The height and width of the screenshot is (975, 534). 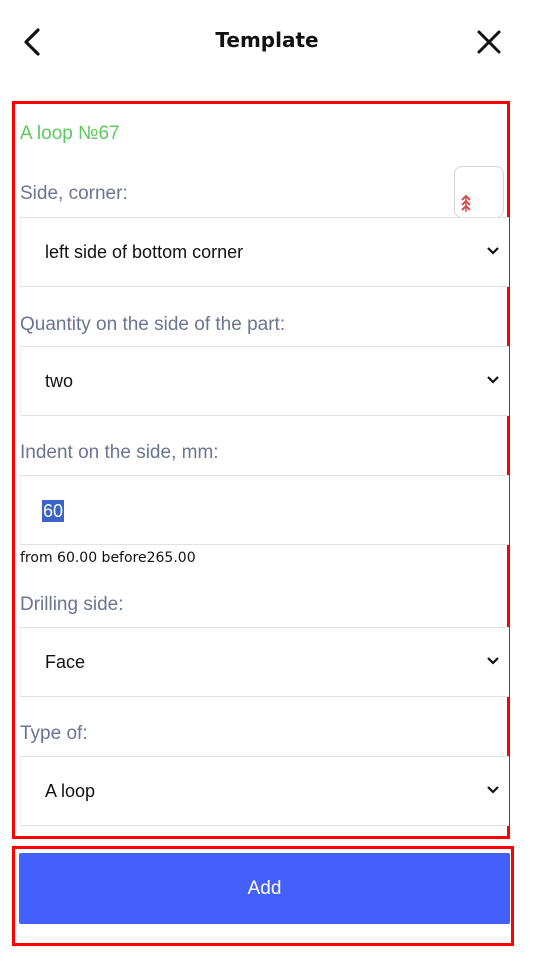 What do you see at coordinates (264, 662) in the screenshot?
I see `drilling-side-select: Face` at bounding box center [264, 662].